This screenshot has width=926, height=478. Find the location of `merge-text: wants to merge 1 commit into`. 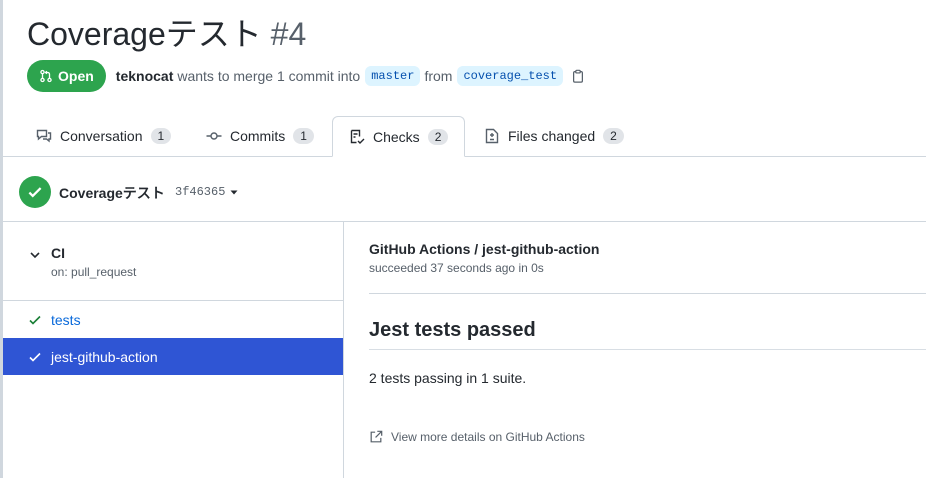

merge-text: wants to merge 1 commit into is located at coordinates (269, 76).